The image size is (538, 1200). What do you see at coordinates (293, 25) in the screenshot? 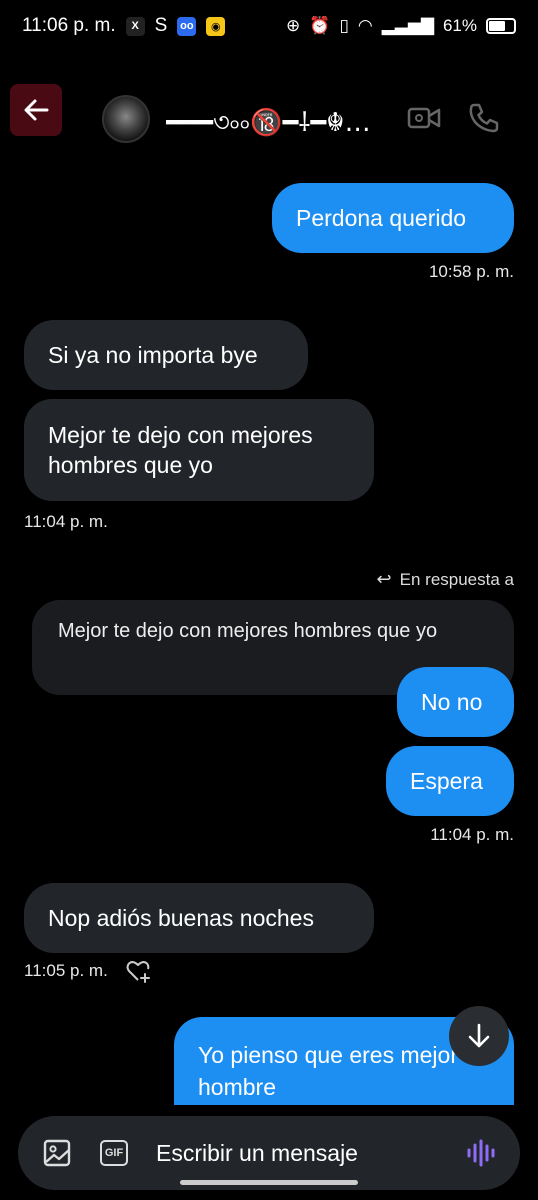
I see `add-circle-icon: ⊕` at bounding box center [293, 25].